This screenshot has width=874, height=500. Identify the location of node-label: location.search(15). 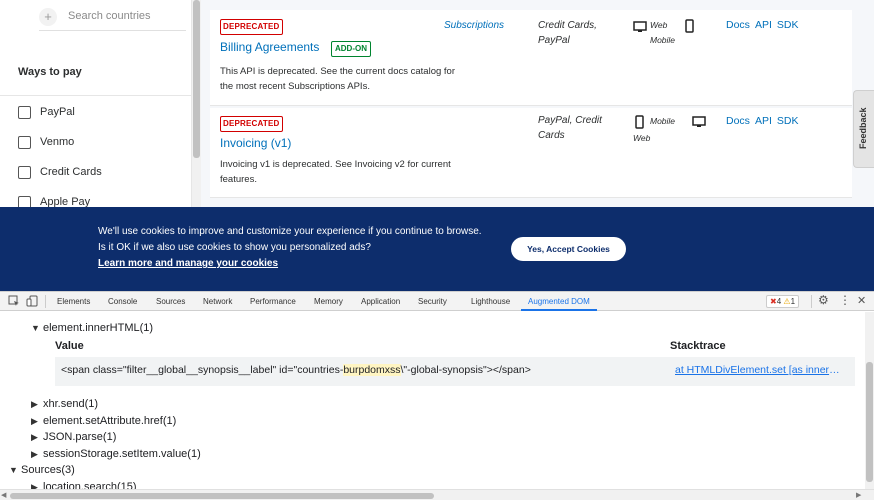
(90, 485).